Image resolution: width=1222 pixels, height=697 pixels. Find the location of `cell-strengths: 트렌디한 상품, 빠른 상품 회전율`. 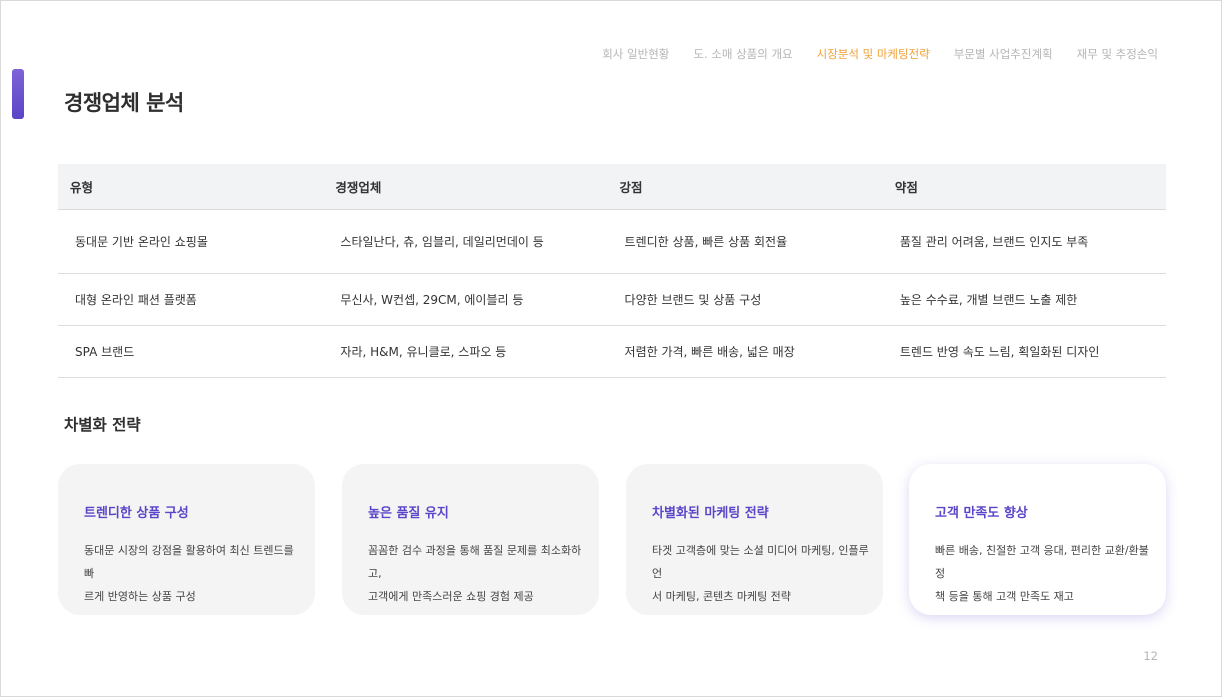

cell-strengths: 트렌디한 상품, 빠른 상품 회전율 is located at coordinates (745, 241).